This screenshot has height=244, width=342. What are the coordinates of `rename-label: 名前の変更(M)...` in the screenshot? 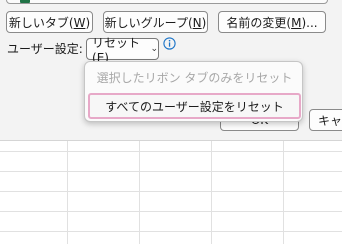 It's located at (272, 22).